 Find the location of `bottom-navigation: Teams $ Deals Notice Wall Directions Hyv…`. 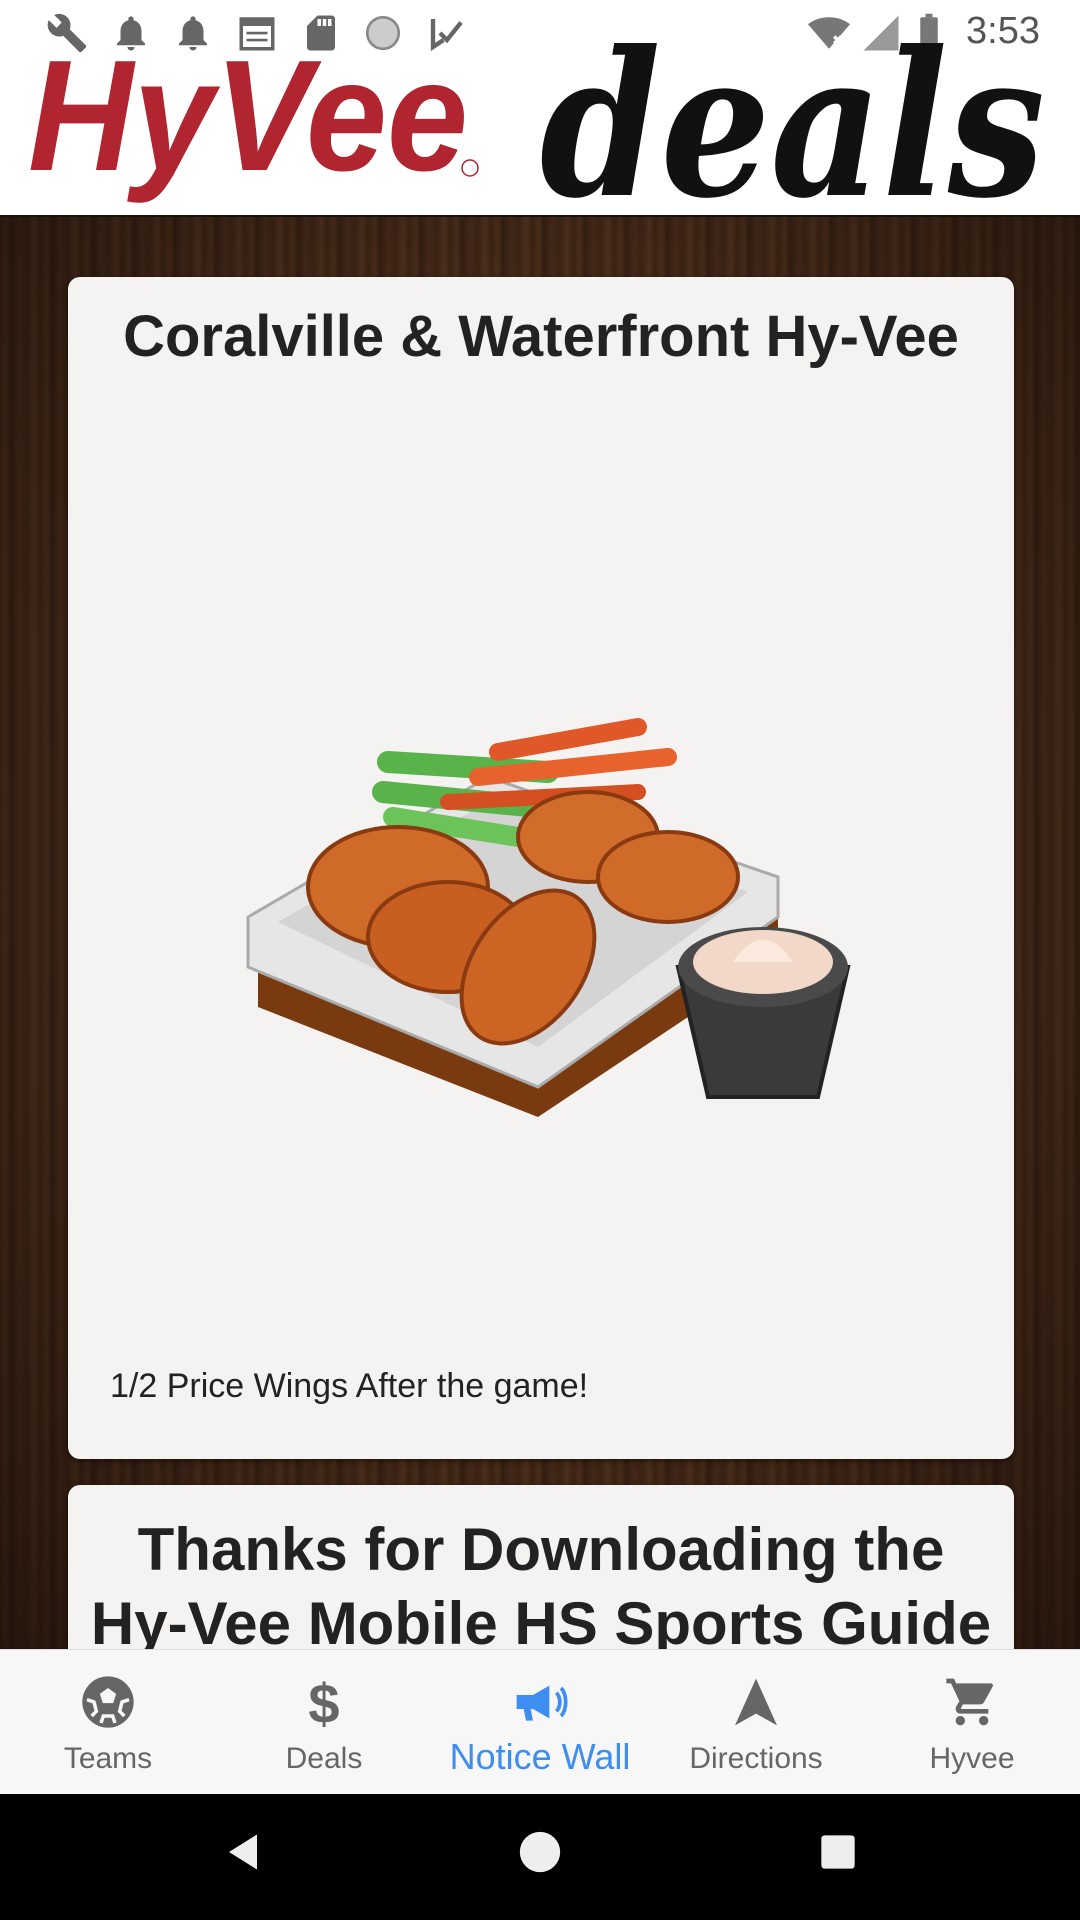

bottom-navigation: Teams $ Deals Notice Wall Directions Hyv… is located at coordinates (540, 1722).